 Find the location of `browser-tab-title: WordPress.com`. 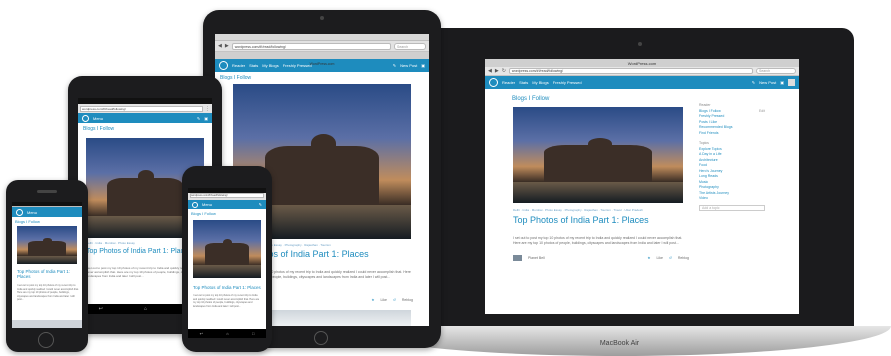

browser-tab-title: WordPress.com is located at coordinates (642, 63).